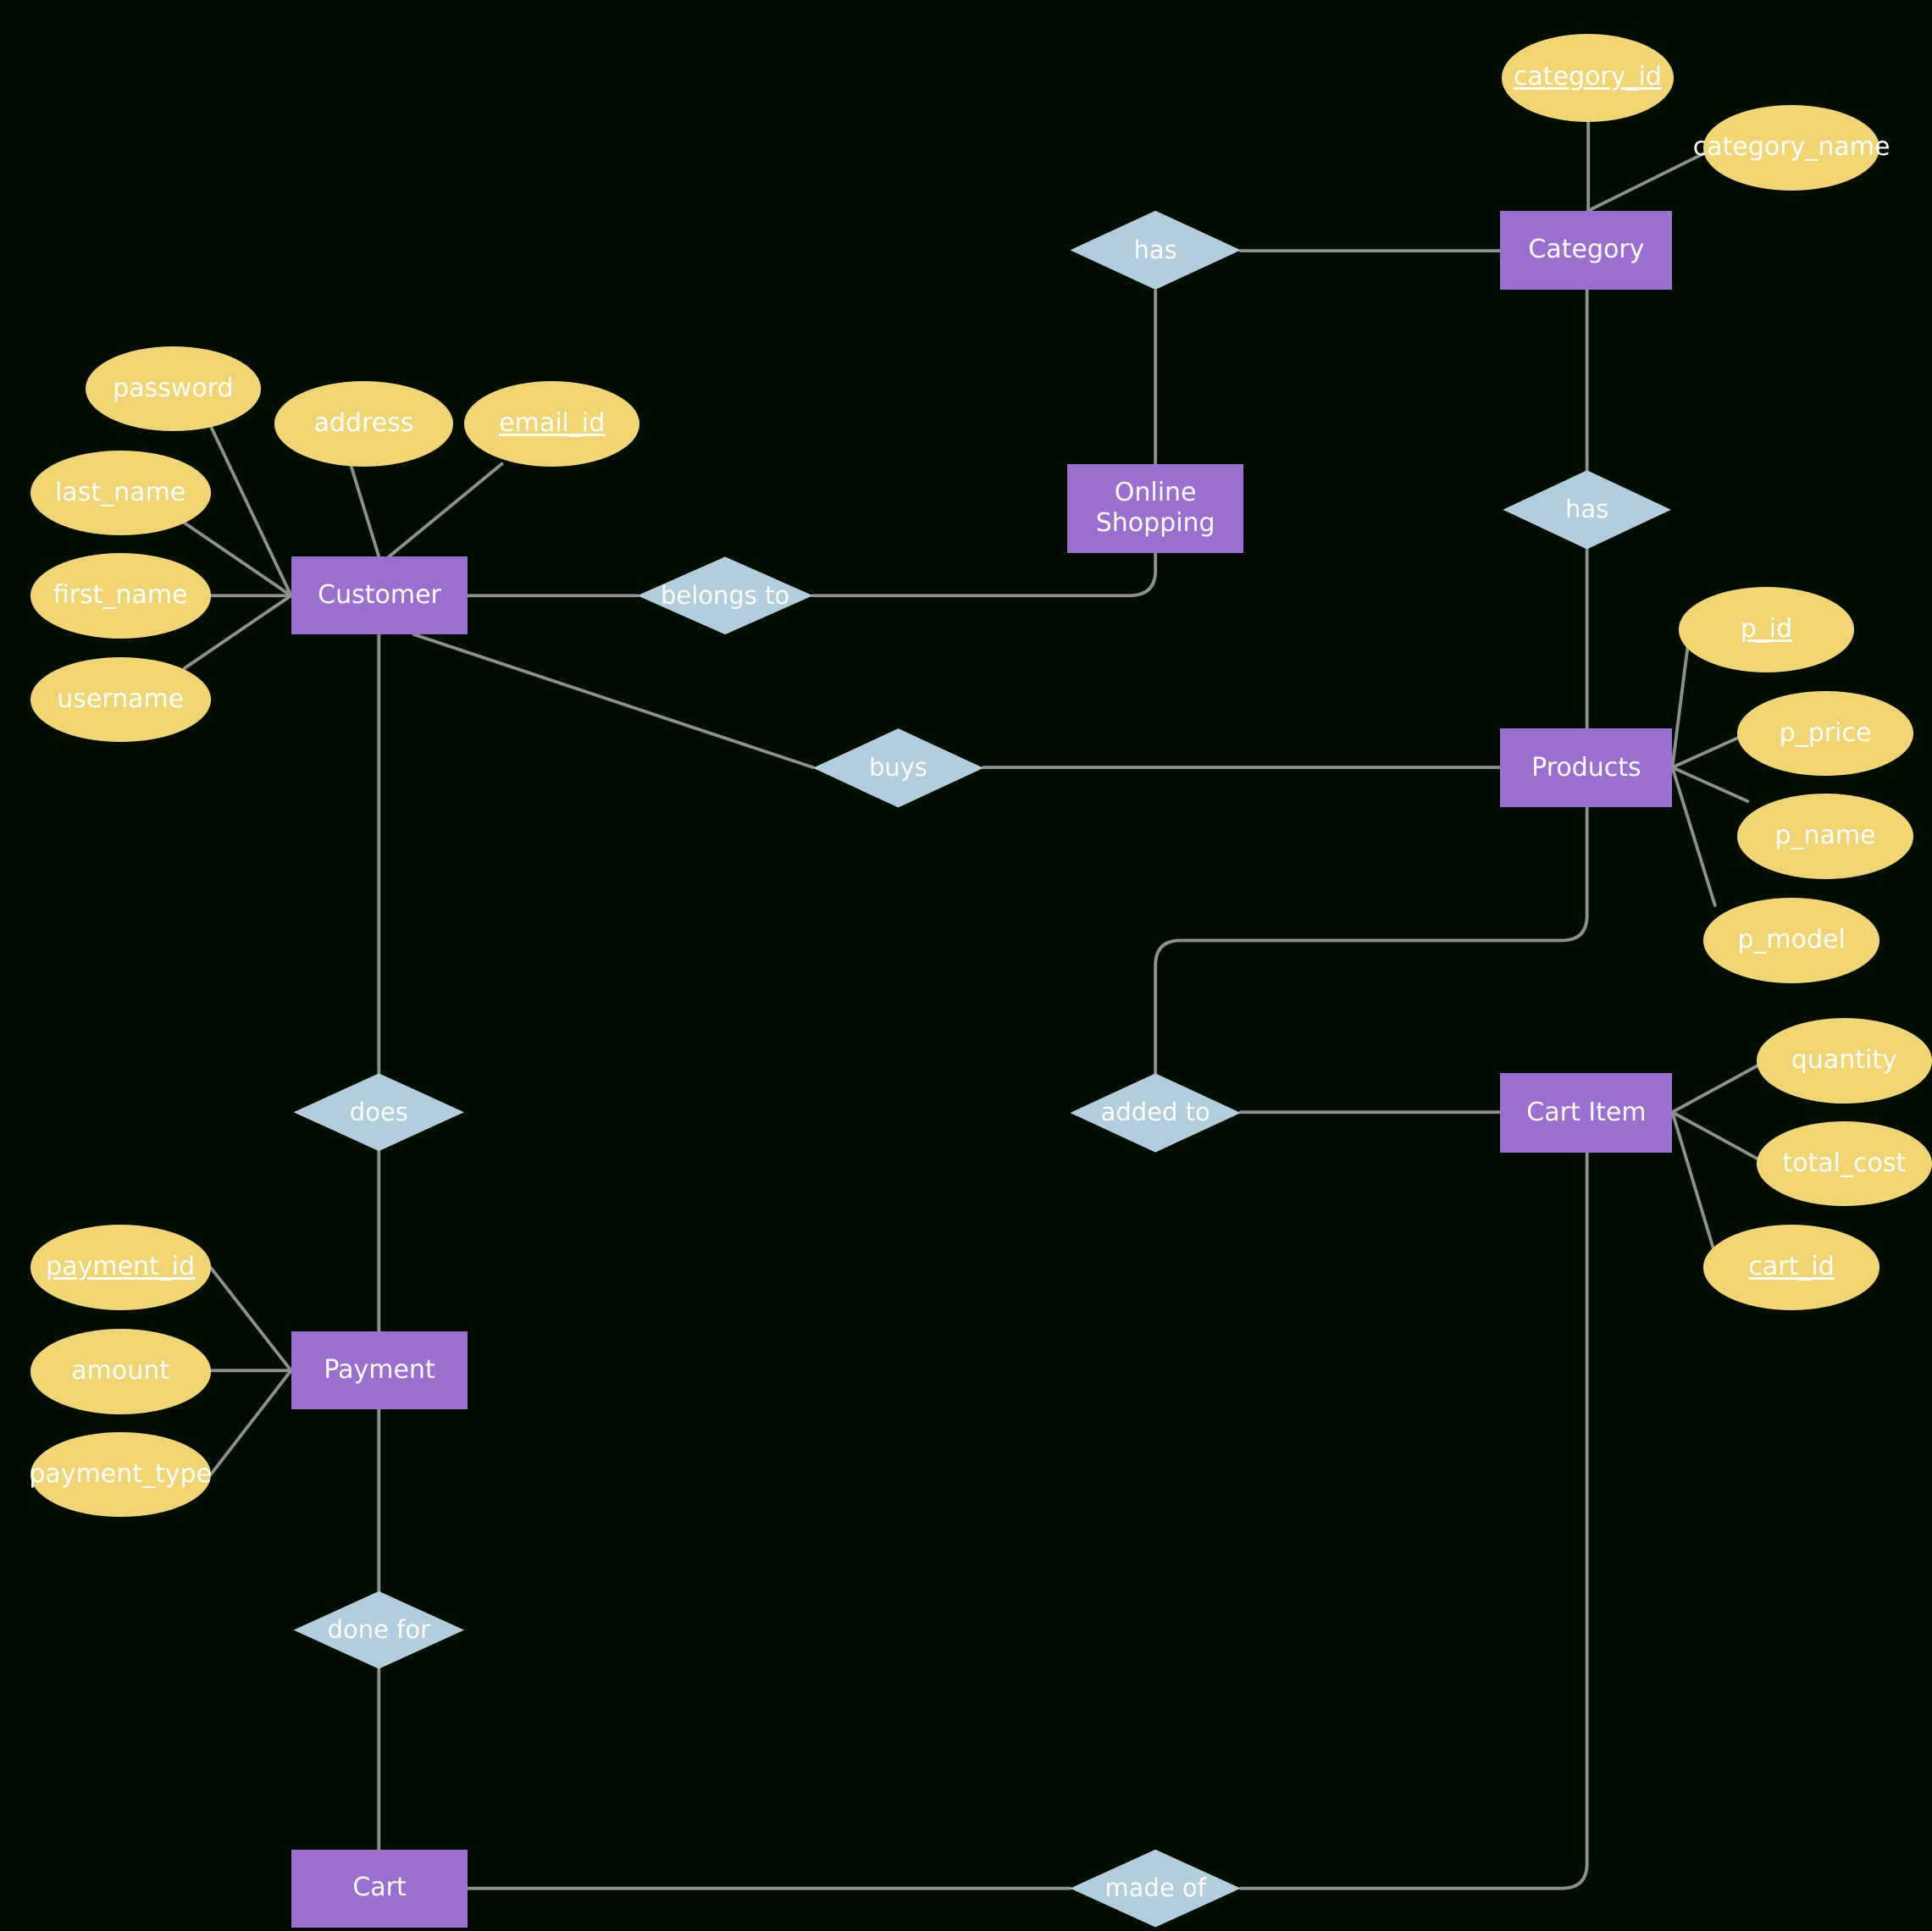 This screenshot has height=1931, width=1932. I want to click on primary-key-label: email_id, so click(552, 424).